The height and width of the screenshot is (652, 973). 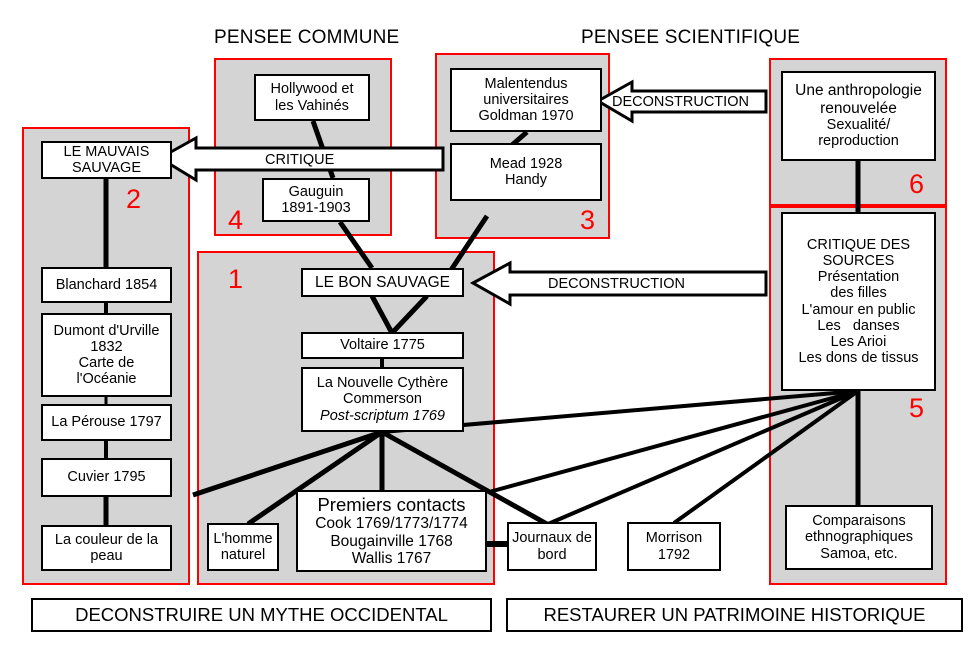 I want to click on node-line: Blanchard 1854, so click(x=106, y=284).